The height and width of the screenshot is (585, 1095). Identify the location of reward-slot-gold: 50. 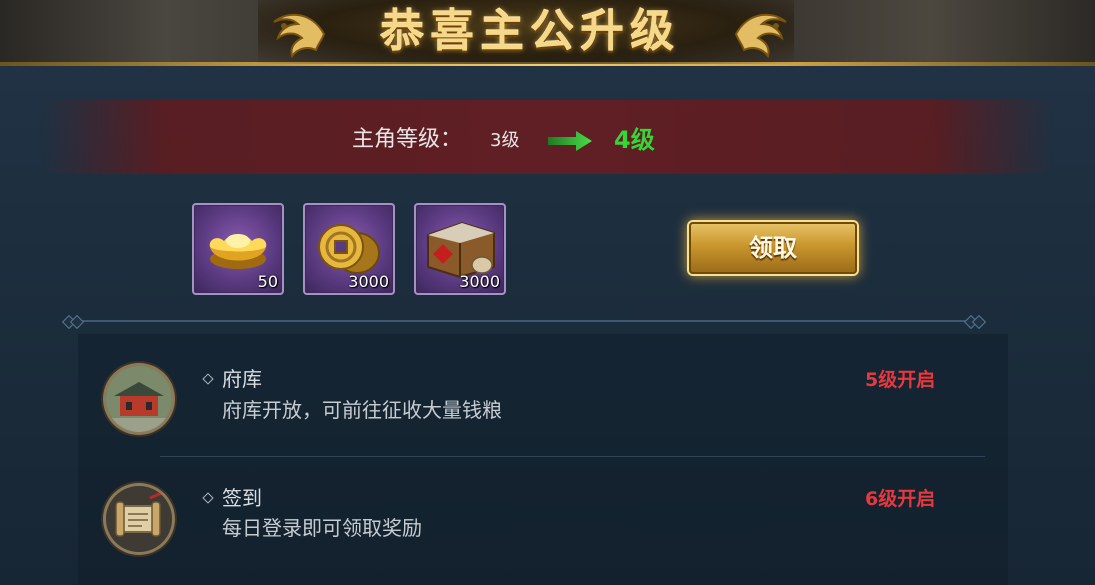
(238, 249).